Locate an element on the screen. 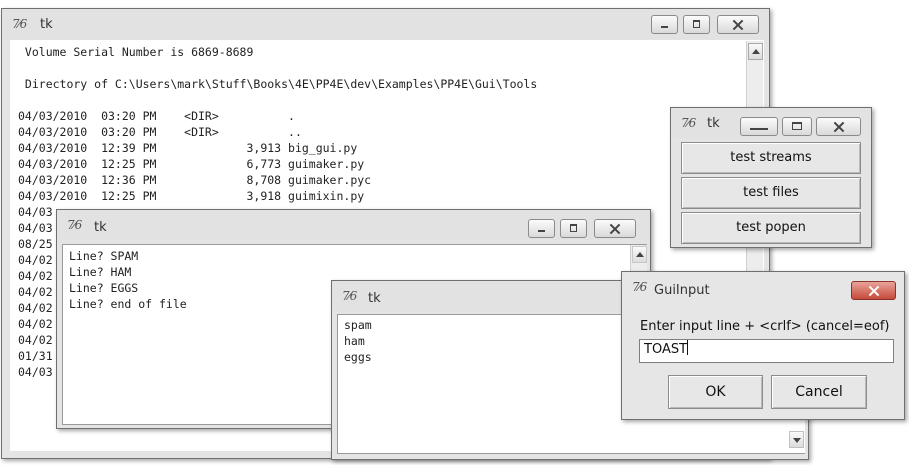 The height and width of the screenshot is (465, 909). text-line: 04/03/2010 12:25 PM 6,773 guimaker.py is located at coordinates (191, 164).